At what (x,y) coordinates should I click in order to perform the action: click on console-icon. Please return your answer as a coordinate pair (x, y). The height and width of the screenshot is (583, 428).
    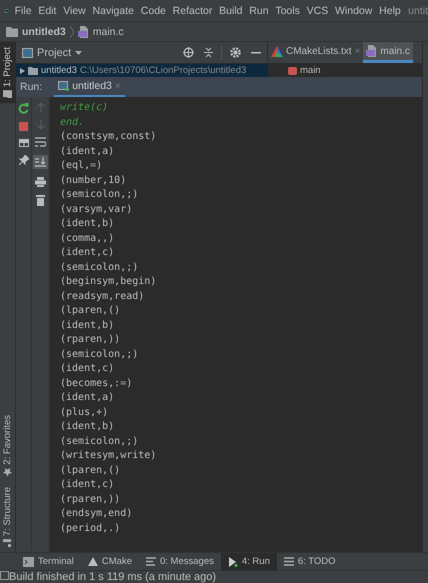
    Looking at the image, I should click on (64, 86).